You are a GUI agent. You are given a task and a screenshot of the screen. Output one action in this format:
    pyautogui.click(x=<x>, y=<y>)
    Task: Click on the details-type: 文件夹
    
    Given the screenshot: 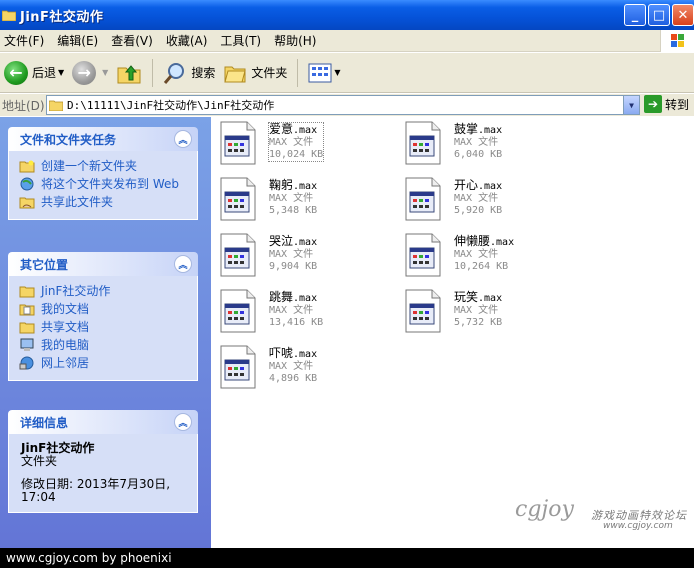 What is the action you would take?
    pyautogui.click(x=39, y=461)
    